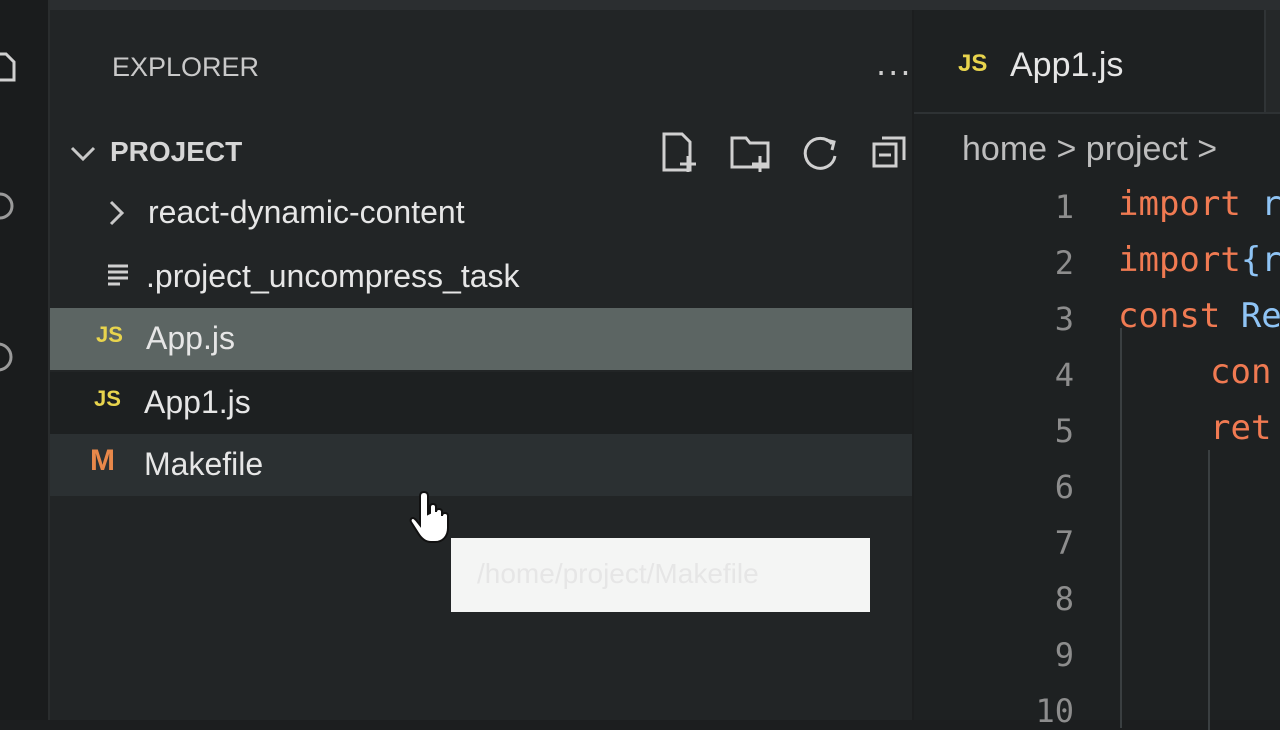 Image resolution: width=1280 pixels, height=730 pixels. What do you see at coordinates (10, 67) in the screenshot?
I see `files-icon` at bounding box center [10, 67].